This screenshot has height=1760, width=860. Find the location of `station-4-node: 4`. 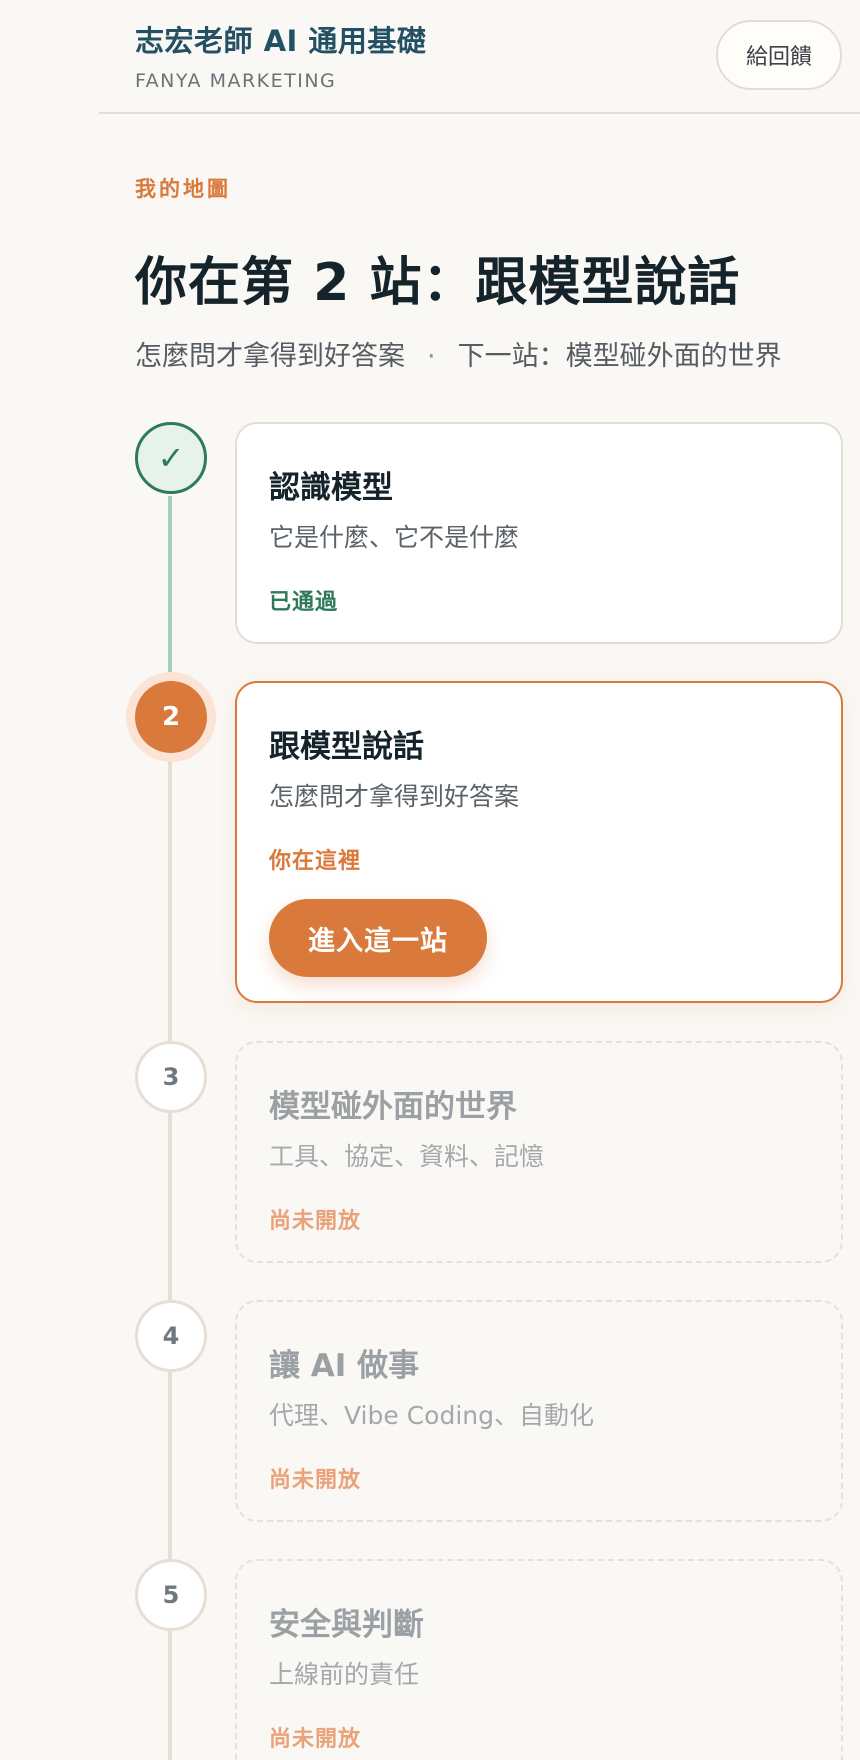

station-4-node: 4 is located at coordinates (171, 1336).